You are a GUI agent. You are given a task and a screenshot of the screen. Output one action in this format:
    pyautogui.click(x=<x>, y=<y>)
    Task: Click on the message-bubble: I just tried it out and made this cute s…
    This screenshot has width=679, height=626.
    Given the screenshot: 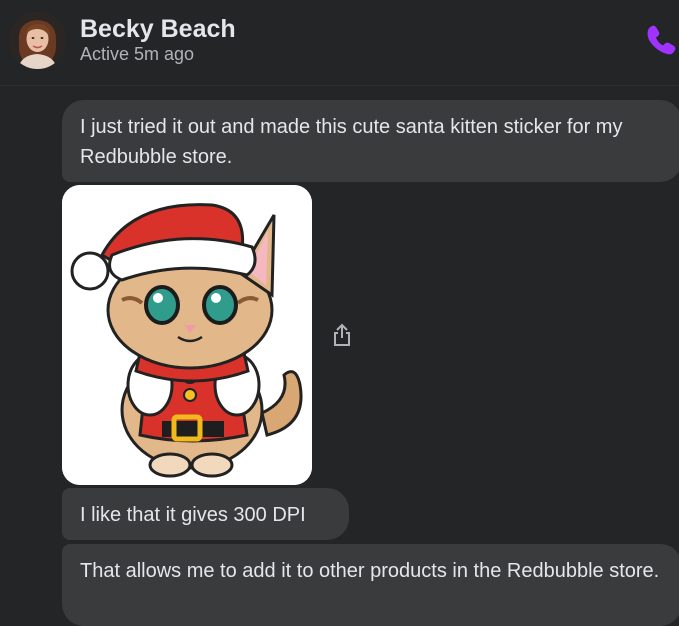 What is the action you would take?
    pyautogui.click(x=370, y=141)
    